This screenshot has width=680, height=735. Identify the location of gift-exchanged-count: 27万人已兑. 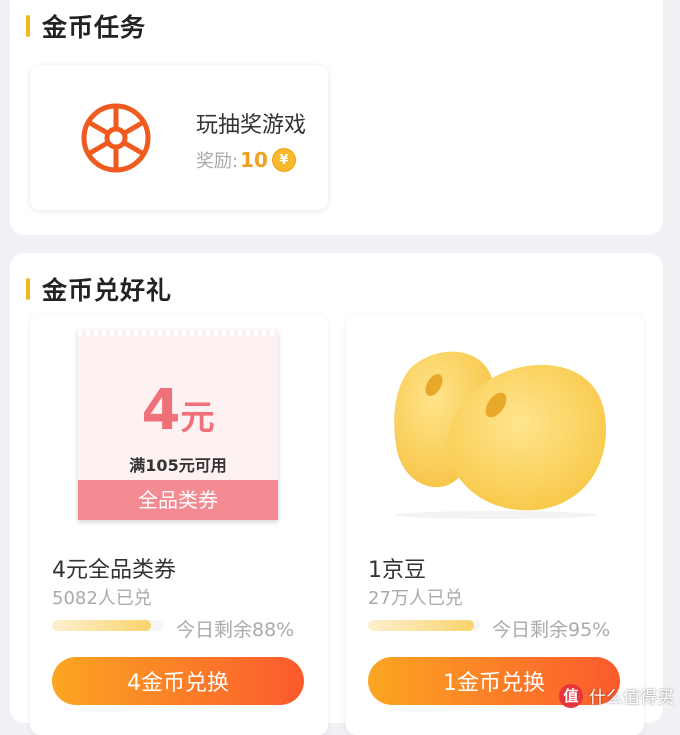
(415, 598).